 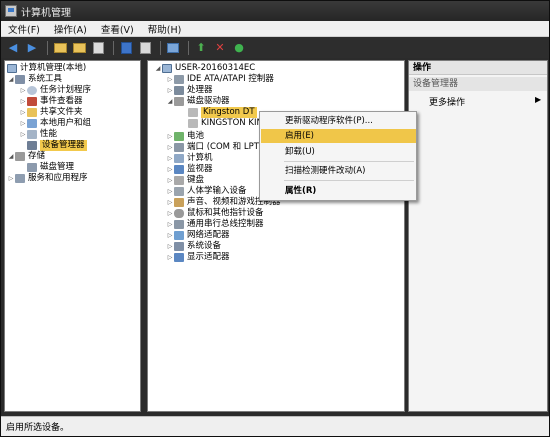 I want to click on tree-root: 计算机管理(本地), so click(x=46, y=68).